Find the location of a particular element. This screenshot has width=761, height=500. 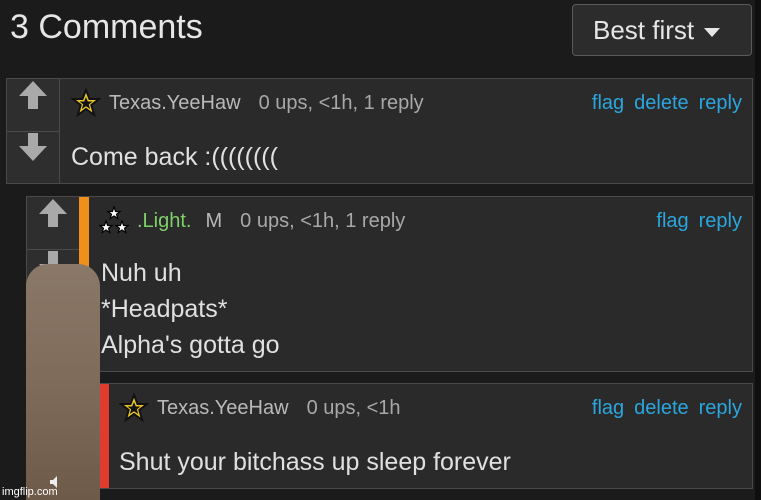

comment-body: Come back :(((((((( is located at coordinates (174, 157).